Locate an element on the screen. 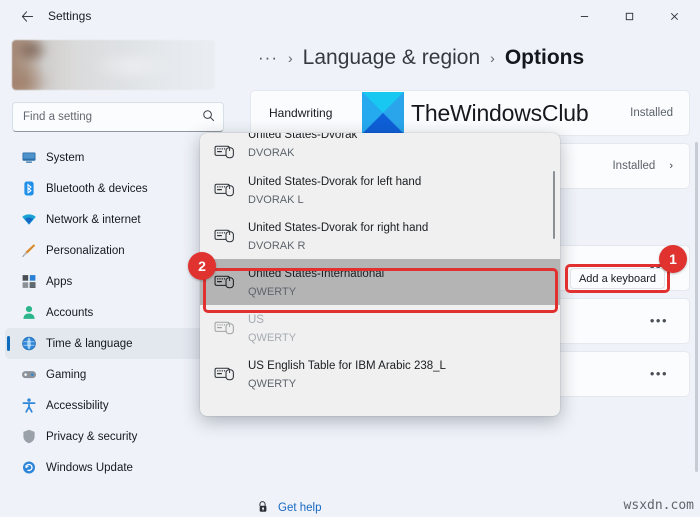 The image size is (700, 517). option-name: US English Table for IBM Arabic 238_L is located at coordinates (347, 366).